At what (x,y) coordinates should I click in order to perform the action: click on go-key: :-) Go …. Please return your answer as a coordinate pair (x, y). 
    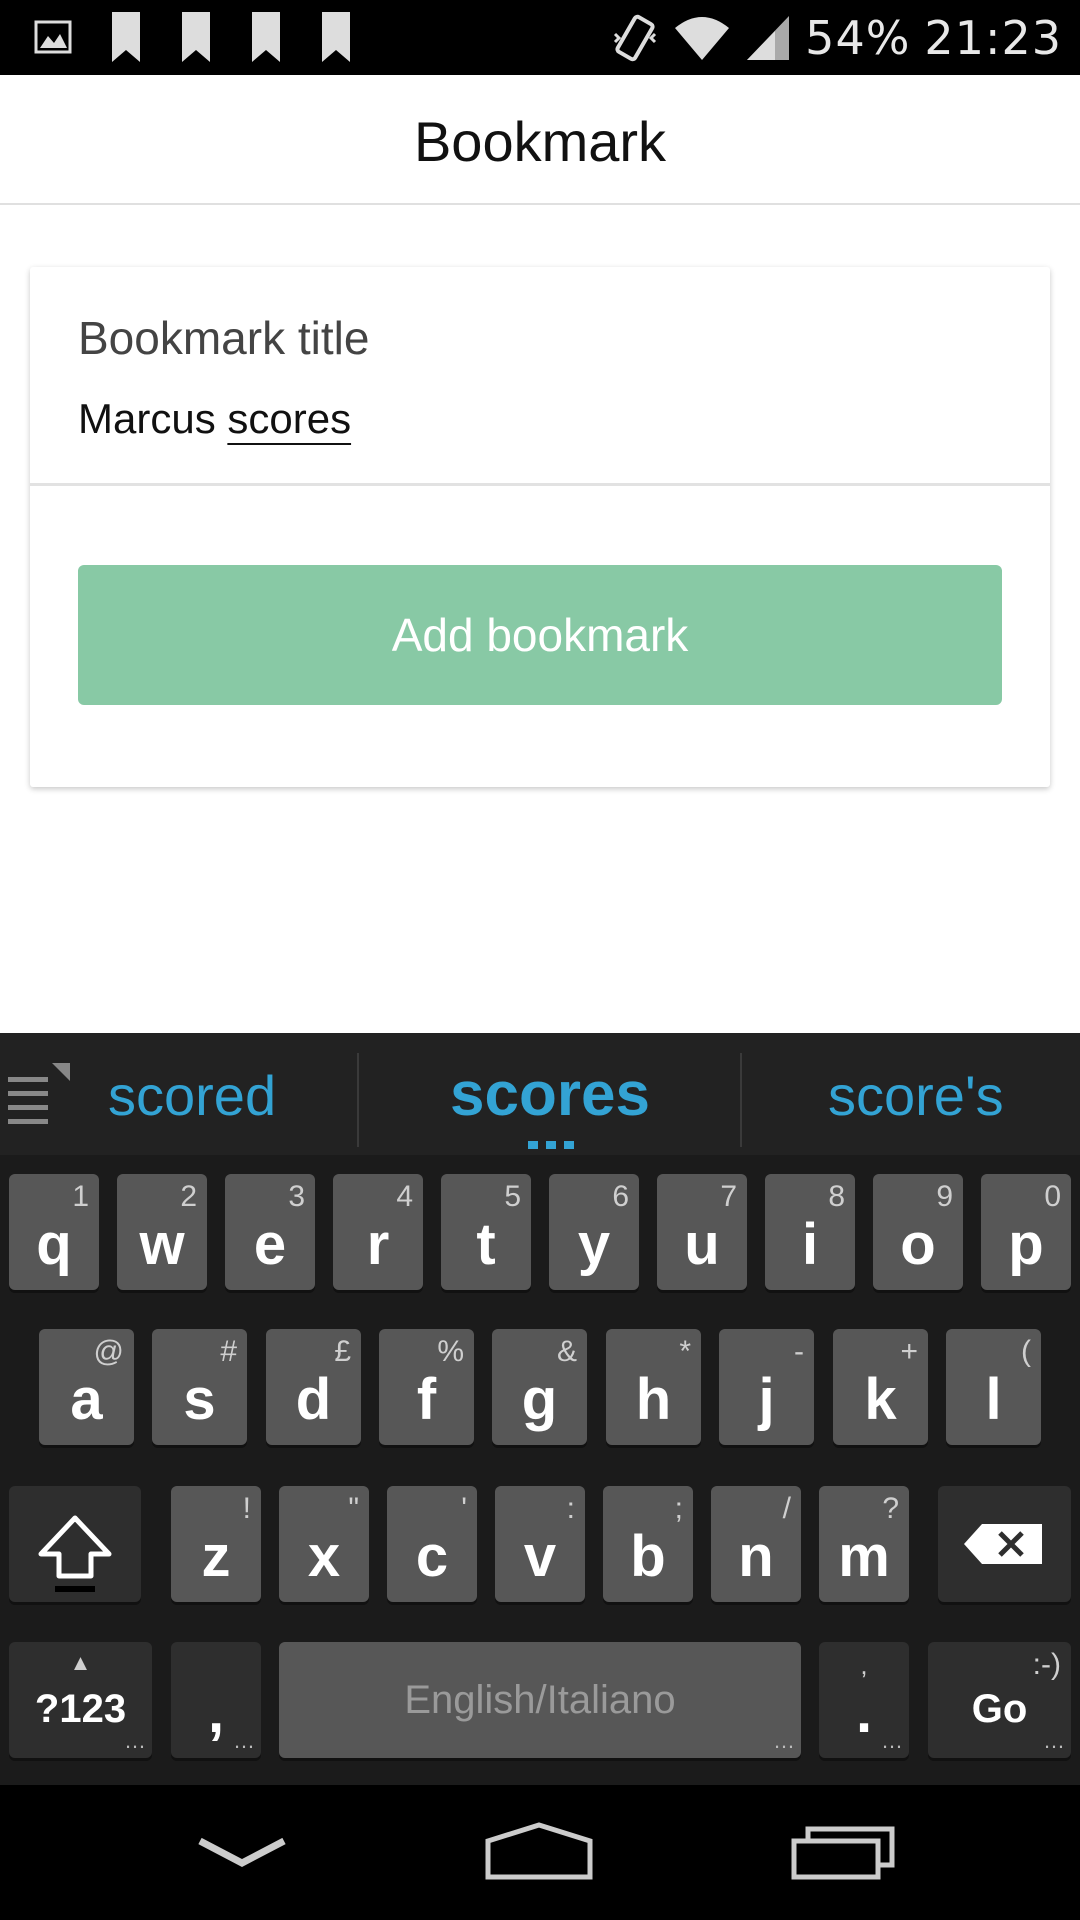
    Looking at the image, I should click on (999, 1700).